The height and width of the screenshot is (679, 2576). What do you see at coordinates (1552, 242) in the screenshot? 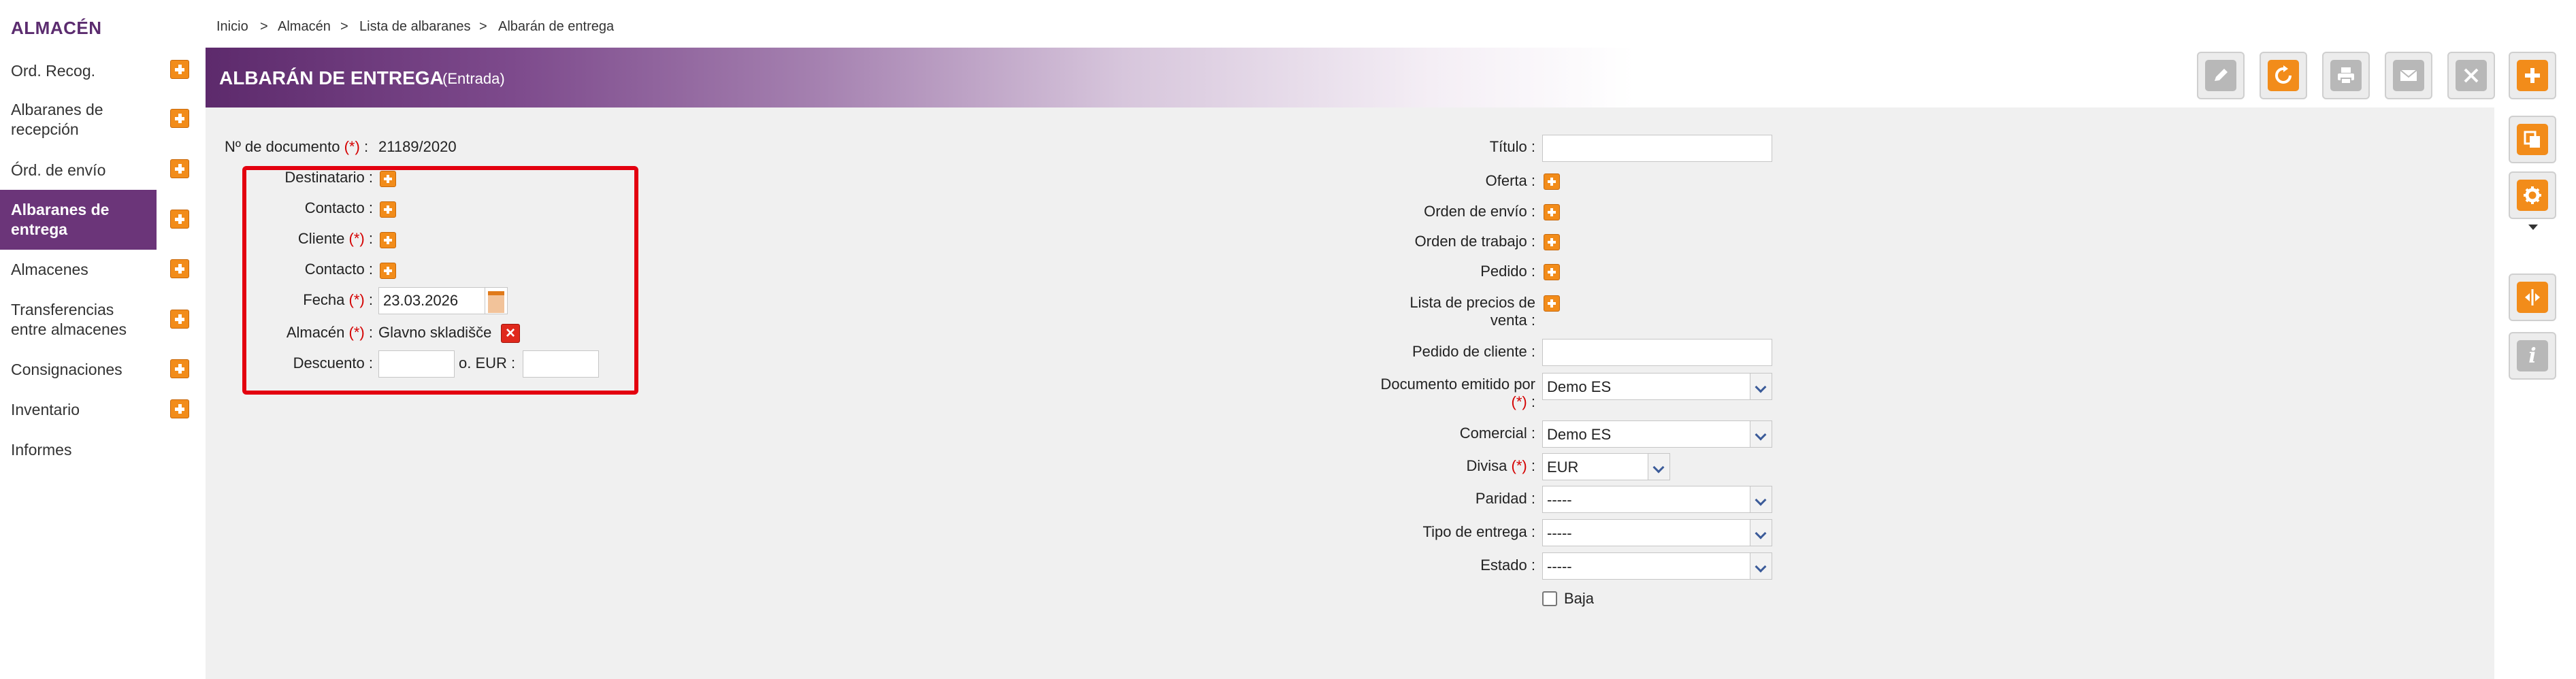
I see `add-orden-trabajo-icon` at bounding box center [1552, 242].